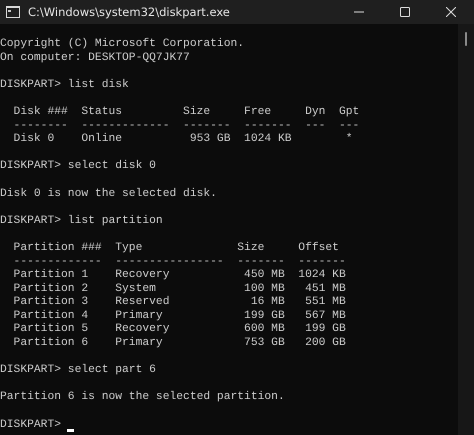  I want to click on window-title: C:\Windows\system32\diskpart.exe, so click(129, 12).